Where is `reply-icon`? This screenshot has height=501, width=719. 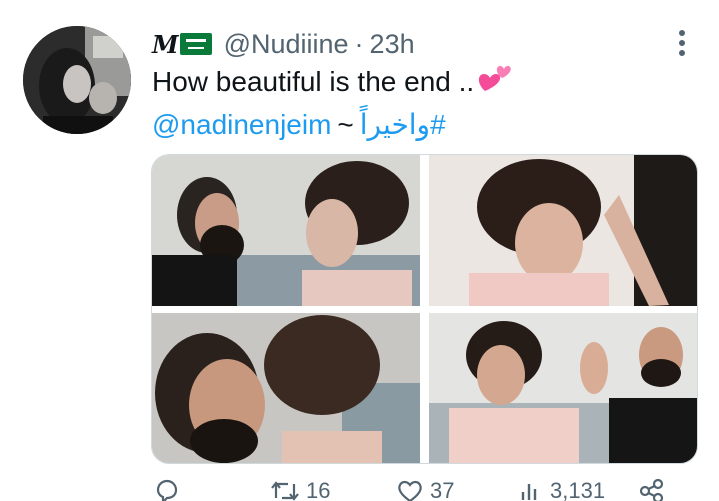
reply-icon is located at coordinates (167, 490).